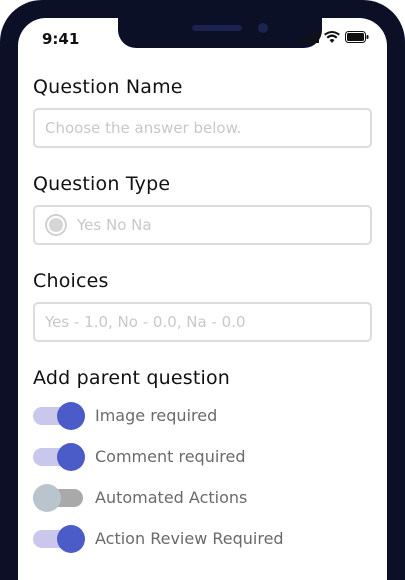  I want to click on comment-required-toggle, so click(59, 456).